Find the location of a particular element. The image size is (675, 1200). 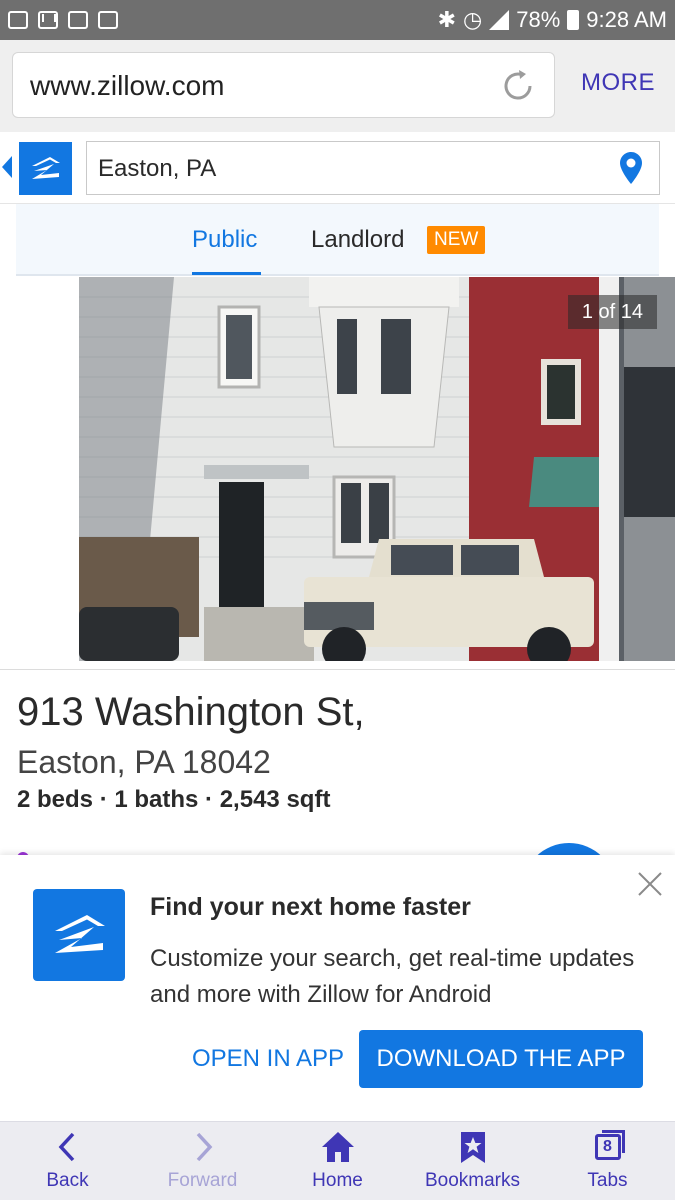

listing-type-tabs: Public Landlord NEW is located at coordinates (337, 240).